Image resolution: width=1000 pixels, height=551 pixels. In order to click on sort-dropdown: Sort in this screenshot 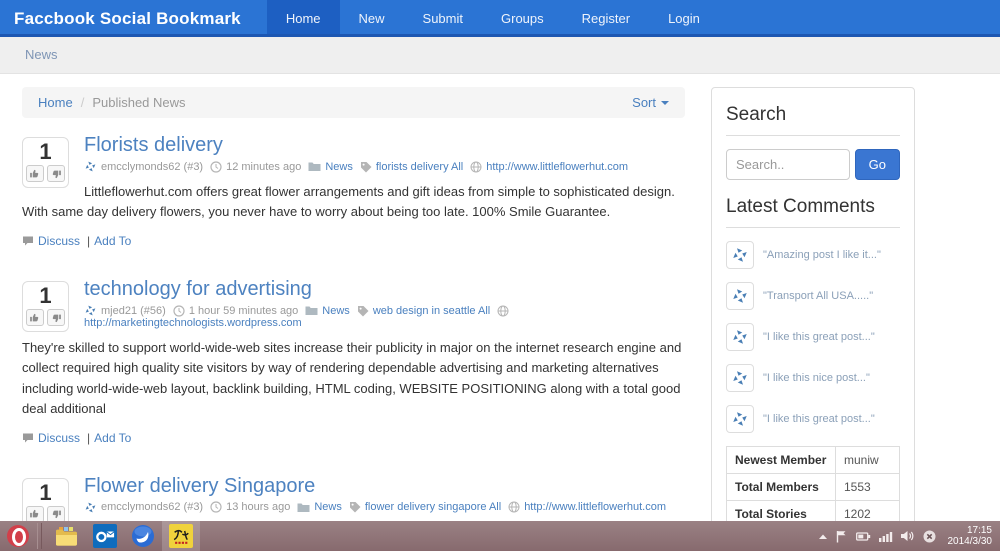, I will do `click(650, 102)`.